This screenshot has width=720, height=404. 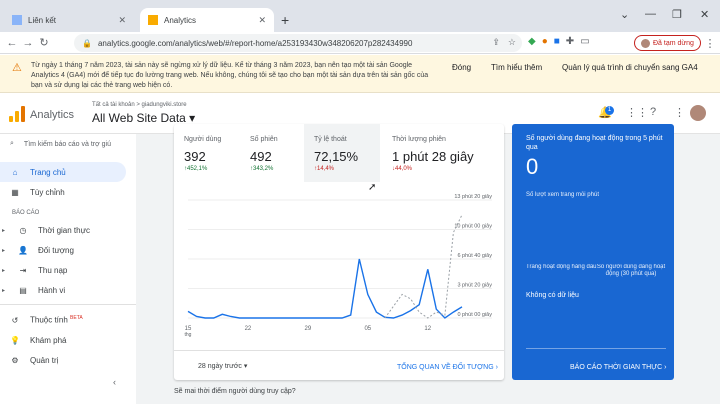 What do you see at coordinates (532, 41) in the screenshot?
I see `extension-icon: ◆` at bounding box center [532, 41].